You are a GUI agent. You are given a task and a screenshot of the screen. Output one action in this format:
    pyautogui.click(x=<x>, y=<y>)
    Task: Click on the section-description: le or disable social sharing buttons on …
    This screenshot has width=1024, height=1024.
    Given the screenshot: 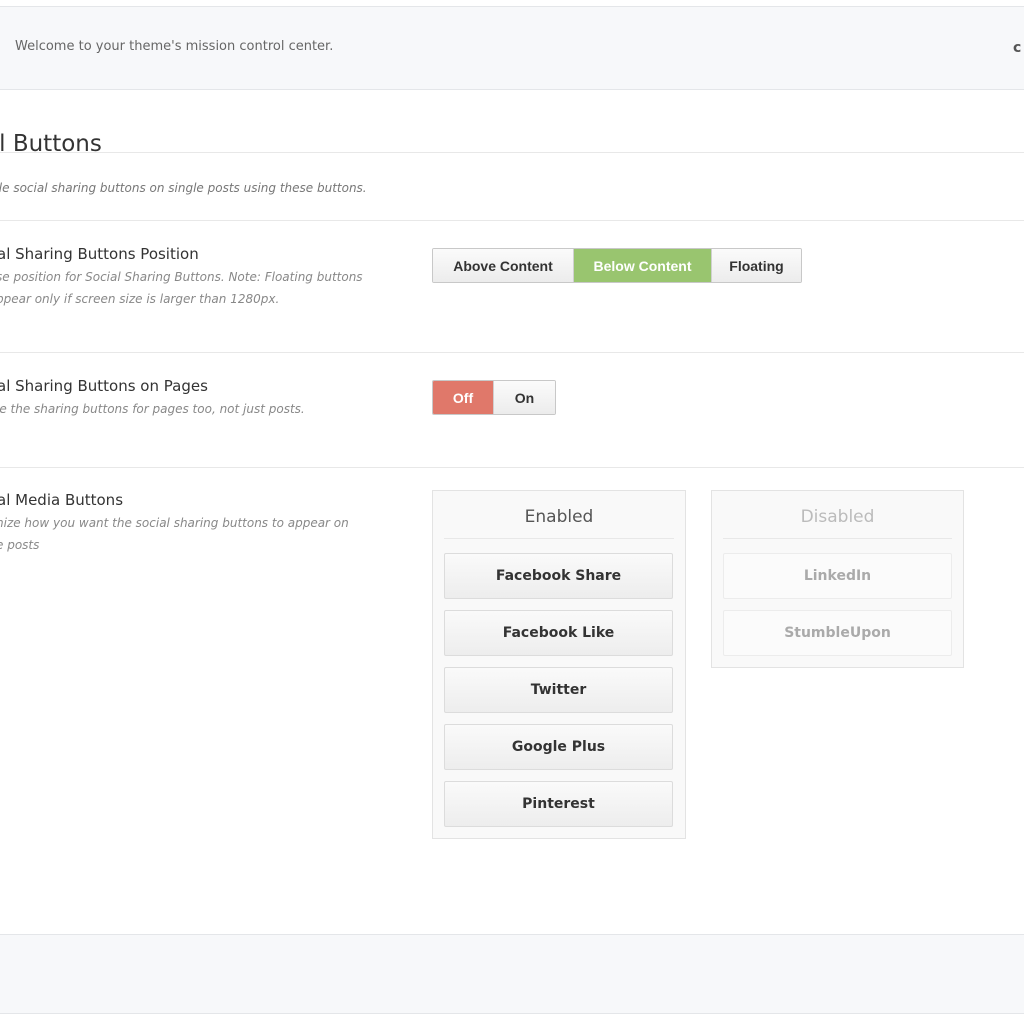 What is the action you would take?
    pyautogui.click(x=183, y=188)
    